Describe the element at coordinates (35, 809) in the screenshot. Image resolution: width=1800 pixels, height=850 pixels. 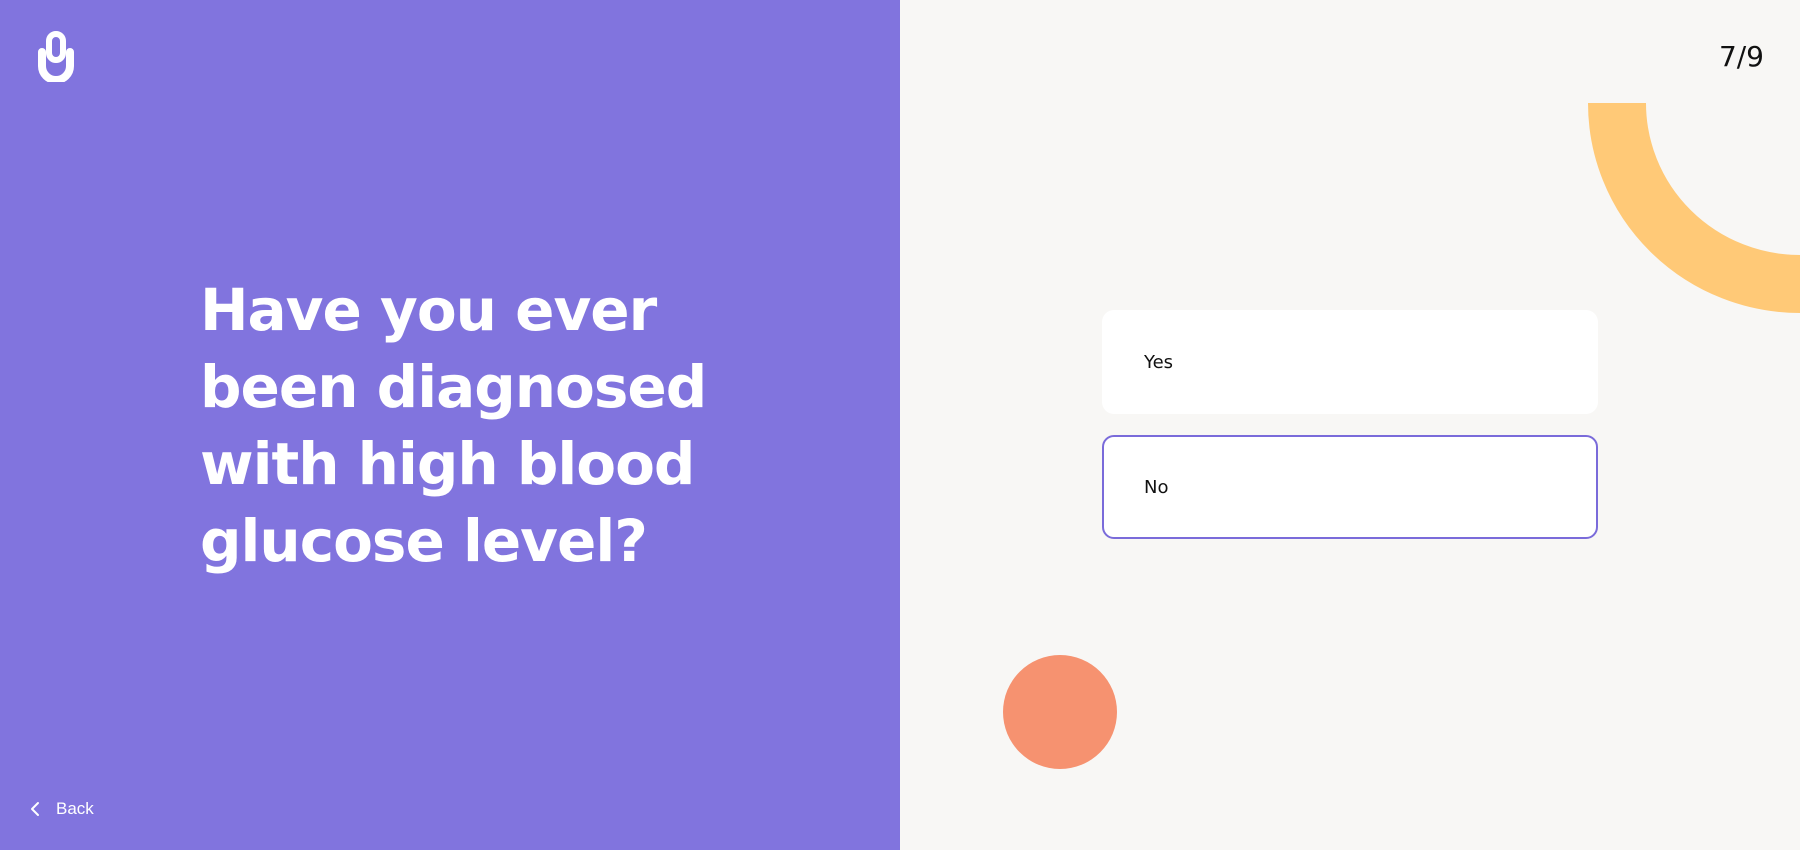
I see `chevron-left-icon` at that location.